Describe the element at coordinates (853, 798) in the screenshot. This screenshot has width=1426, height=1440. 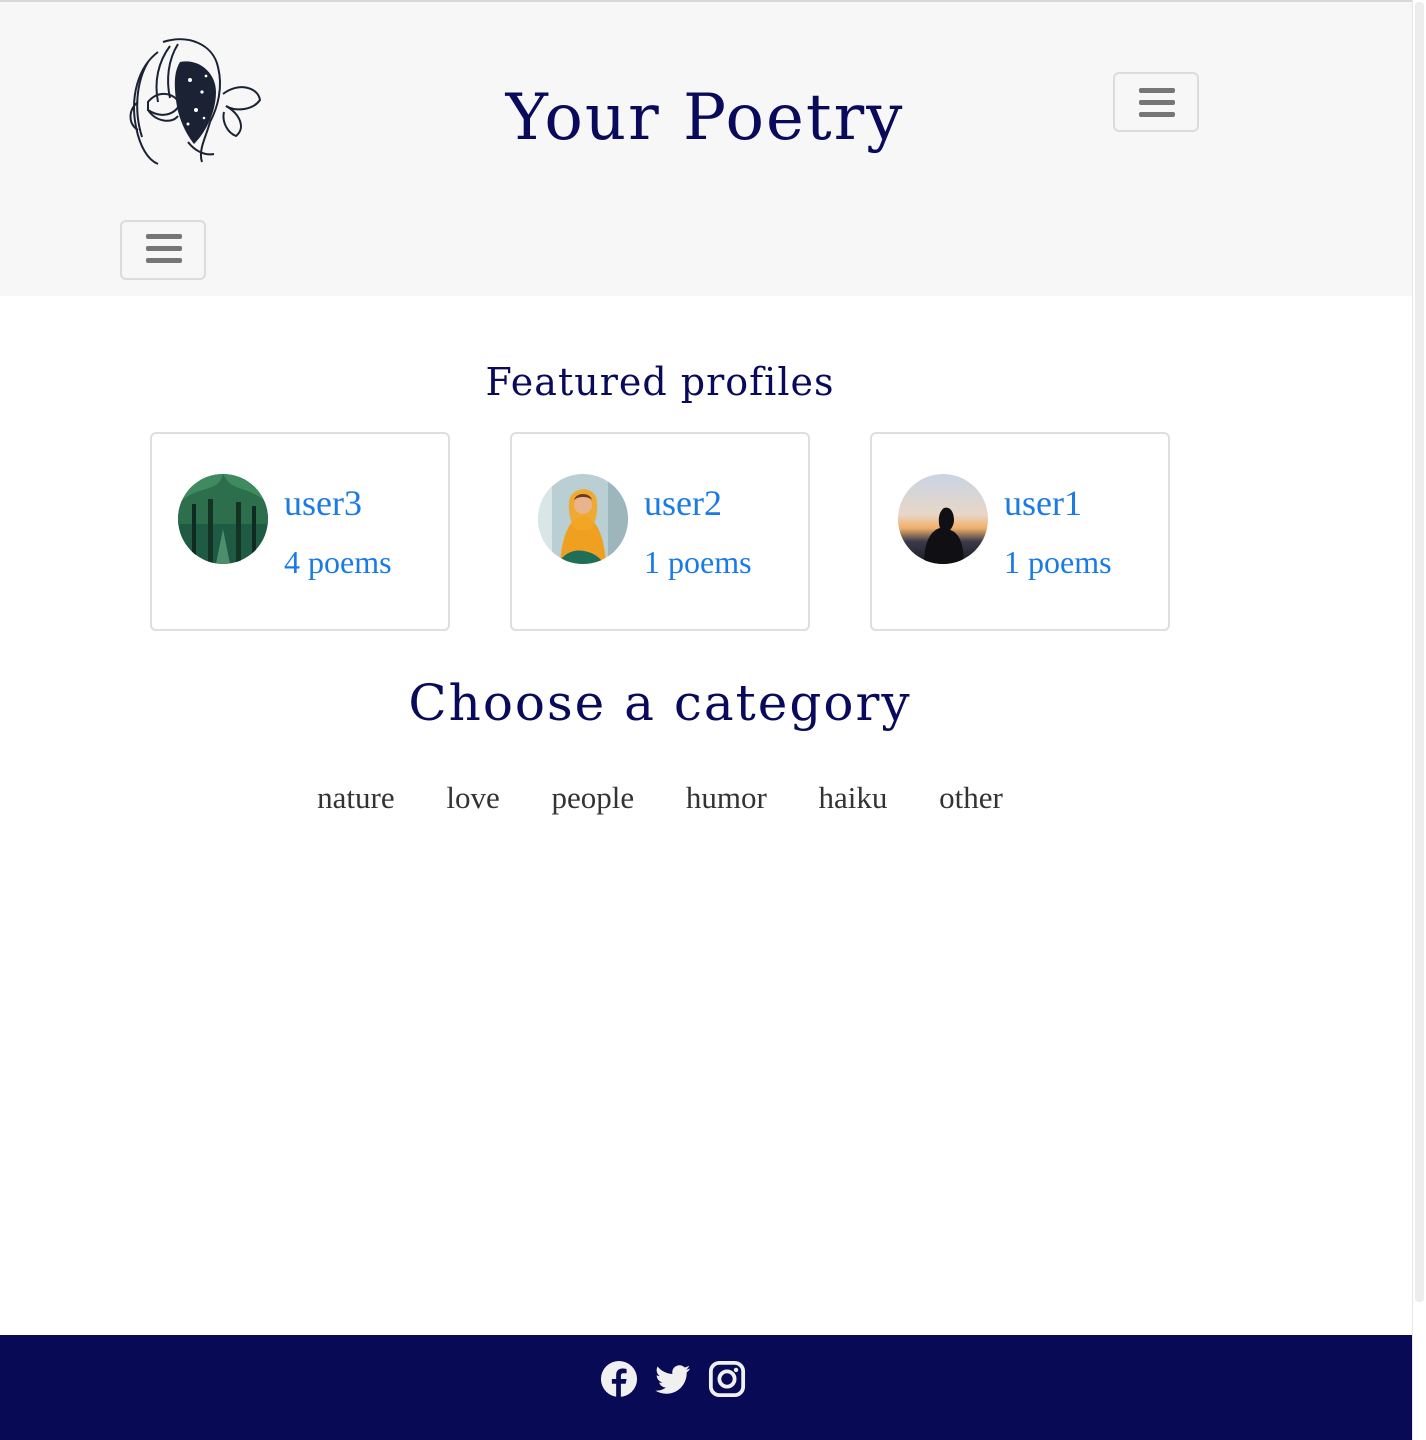
I see `category-link-haiku: haiku` at that location.